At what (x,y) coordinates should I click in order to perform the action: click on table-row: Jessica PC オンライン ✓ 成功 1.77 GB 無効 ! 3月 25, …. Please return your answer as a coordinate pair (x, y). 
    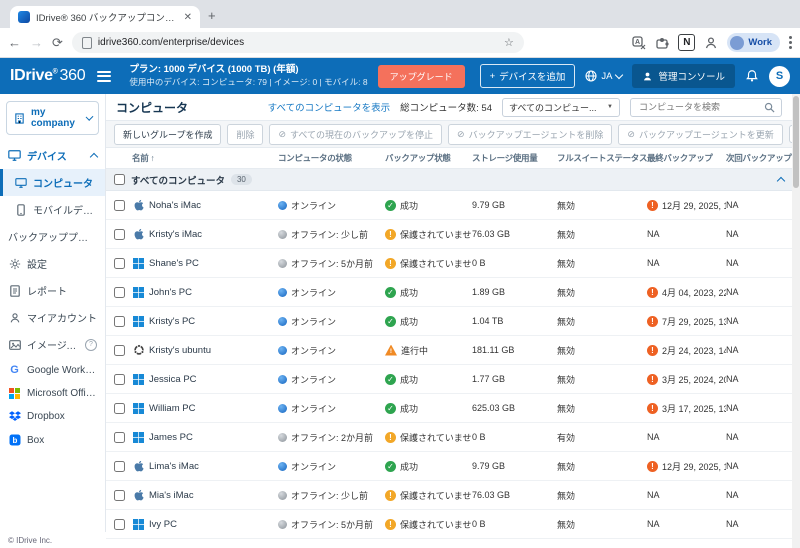
    Looking at the image, I should click on (449, 379).